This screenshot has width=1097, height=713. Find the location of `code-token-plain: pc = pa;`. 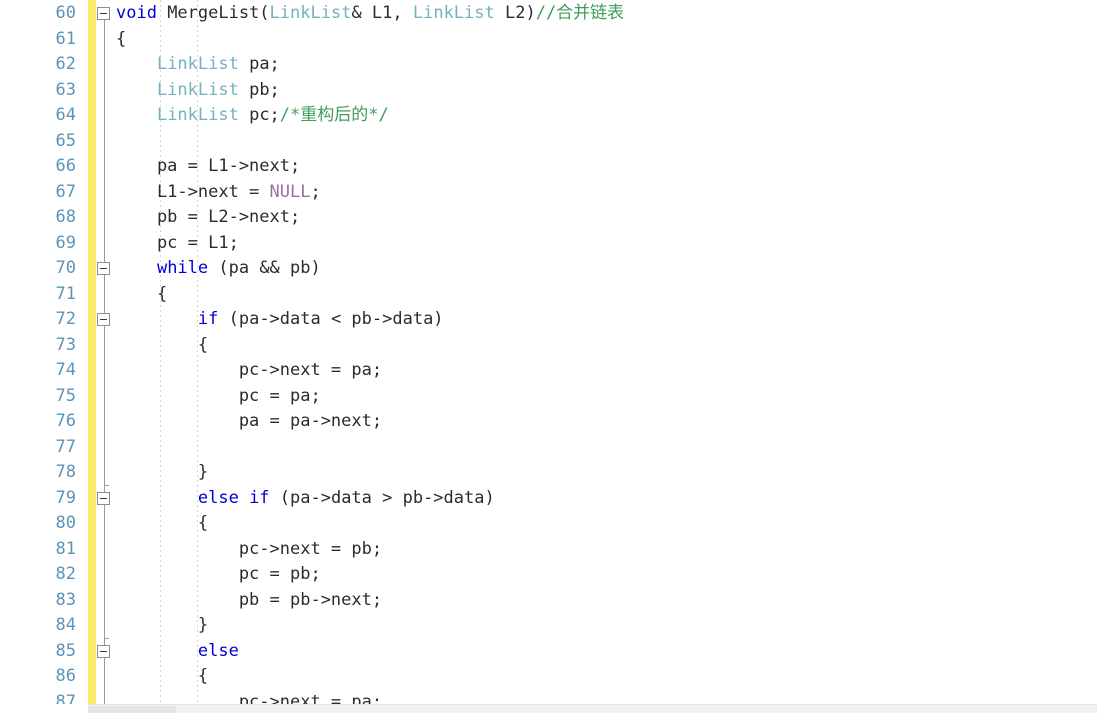

code-token-plain: pc = pa; is located at coordinates (218, 395).